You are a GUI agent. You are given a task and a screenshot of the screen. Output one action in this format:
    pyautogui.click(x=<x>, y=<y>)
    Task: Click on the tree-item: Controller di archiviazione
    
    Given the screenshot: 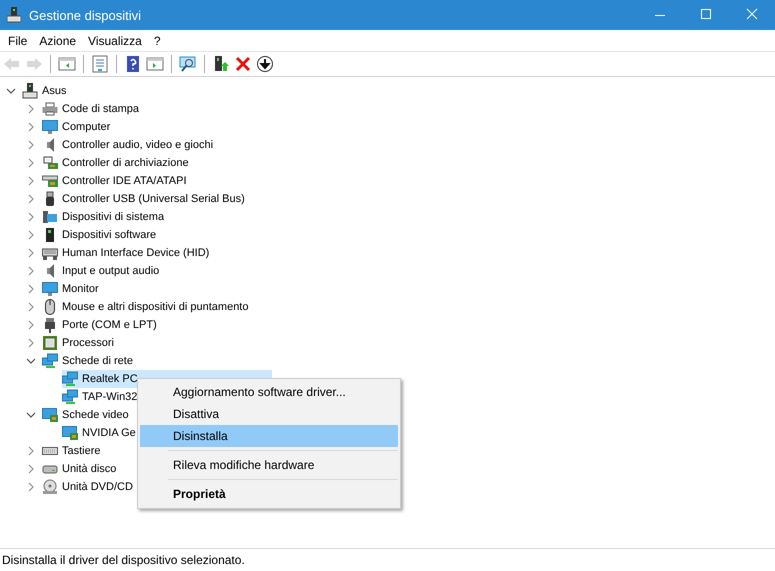 What is the action you would take?
    pyautogui.click(x=115, y=163)
    